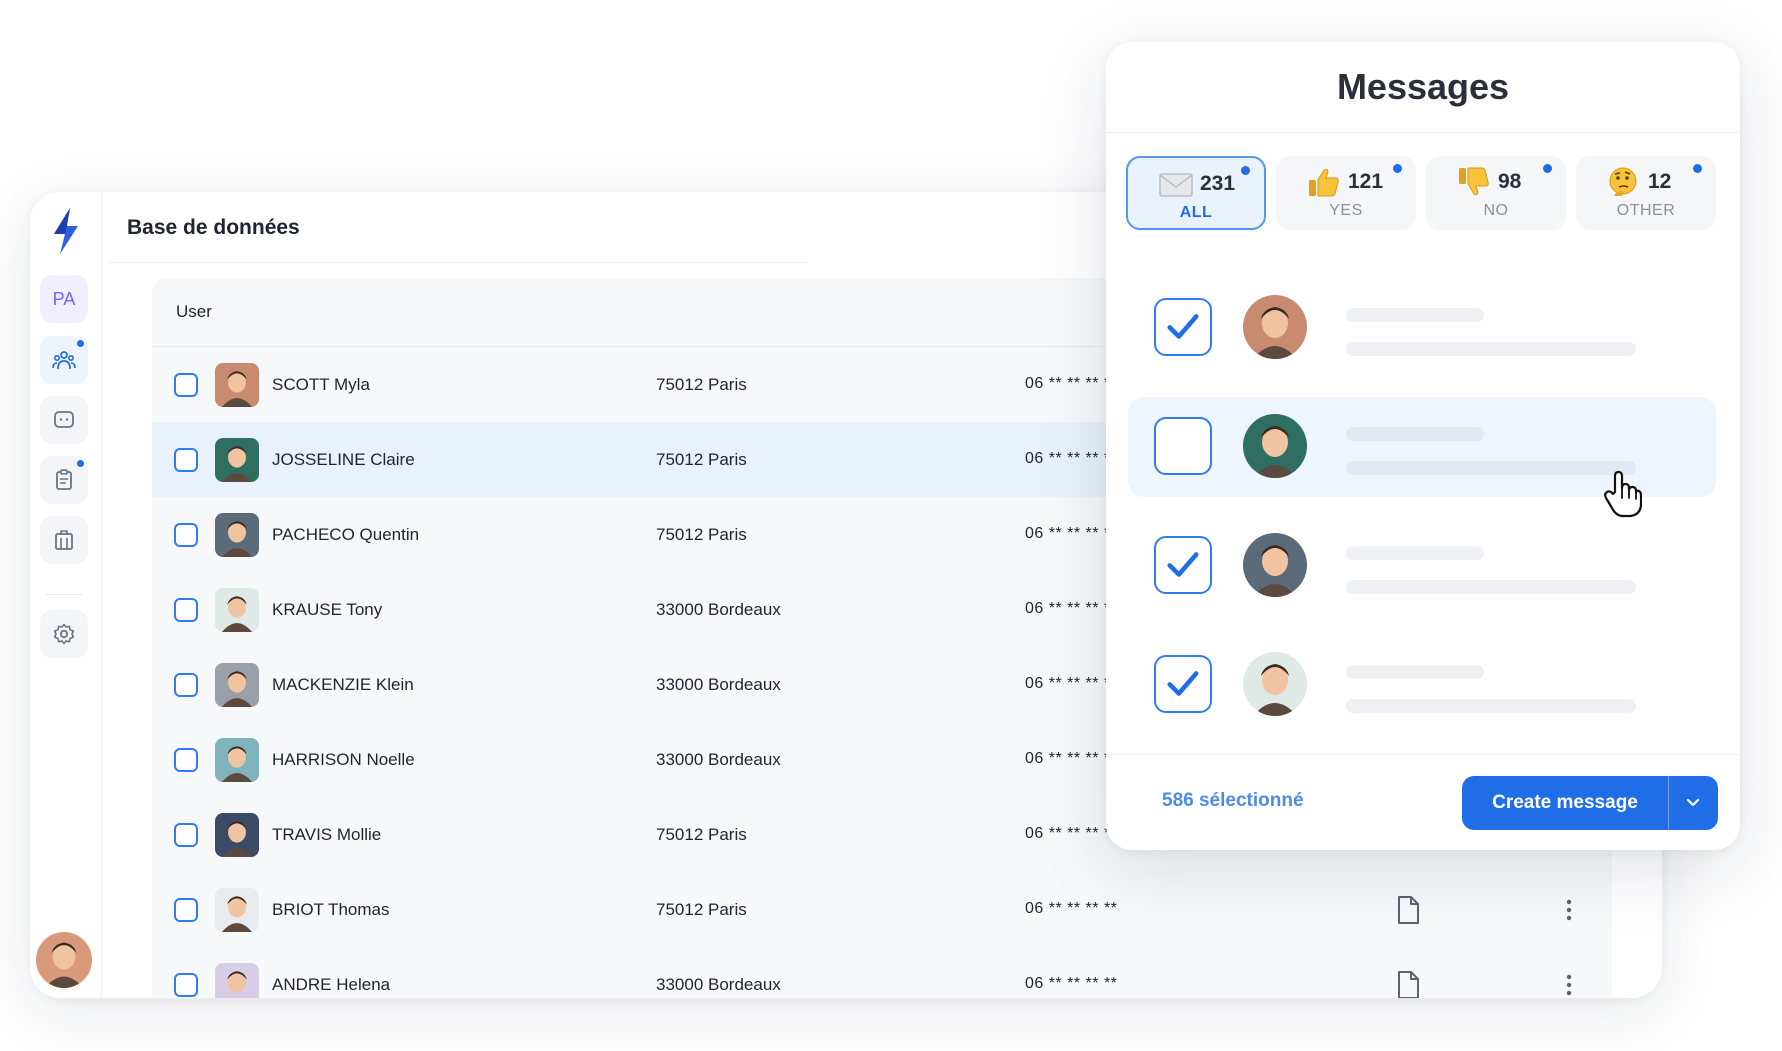 This screenshot has width=1782, height=1051. I want to click on sidebar-item-messages, so click(64, 420).